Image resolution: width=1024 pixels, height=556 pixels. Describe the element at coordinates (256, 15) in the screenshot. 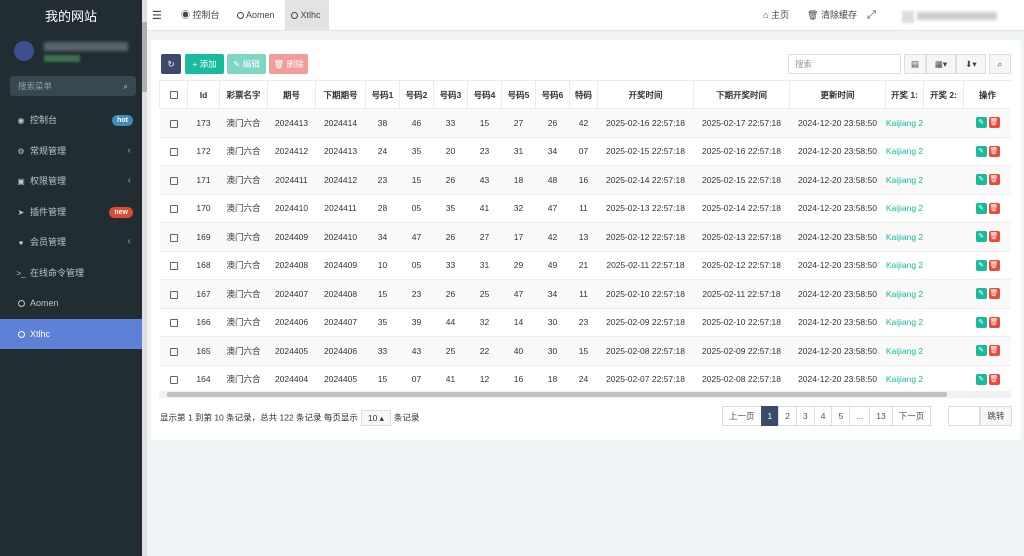

I see `tab-aomen: Aomen` at that location.